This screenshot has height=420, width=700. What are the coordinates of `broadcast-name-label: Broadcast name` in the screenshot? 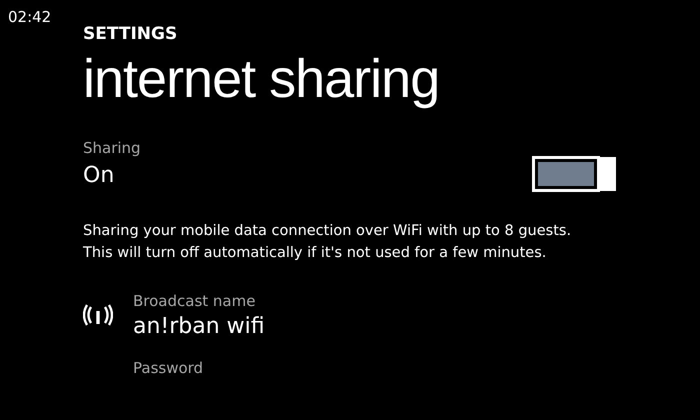 It's located at (194, 301).